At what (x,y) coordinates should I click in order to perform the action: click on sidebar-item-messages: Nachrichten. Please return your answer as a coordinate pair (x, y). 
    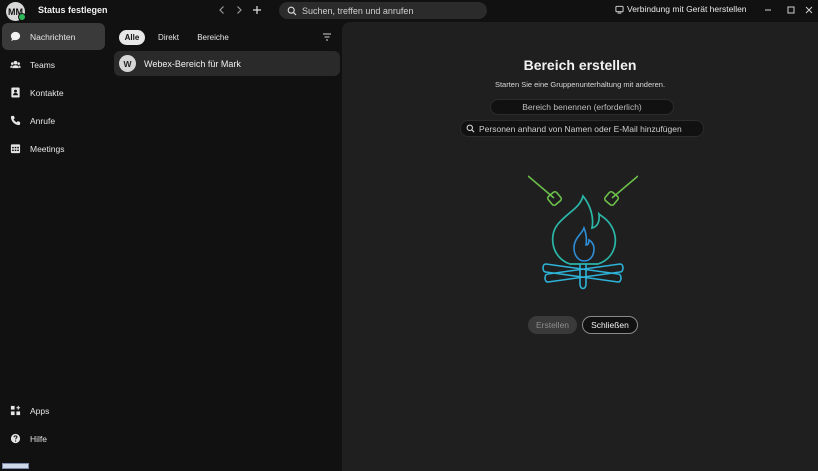
    Looking at the image, I should click on (53, 36).